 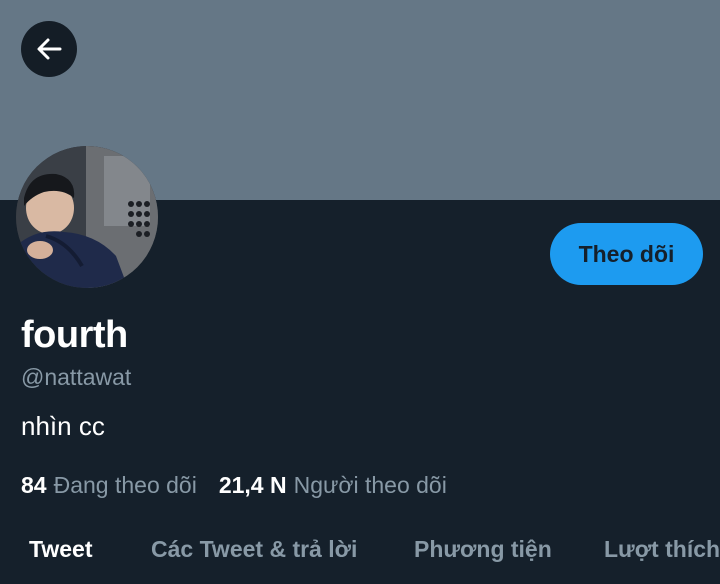 I want to click on avatar, so click(x=87, y=217).